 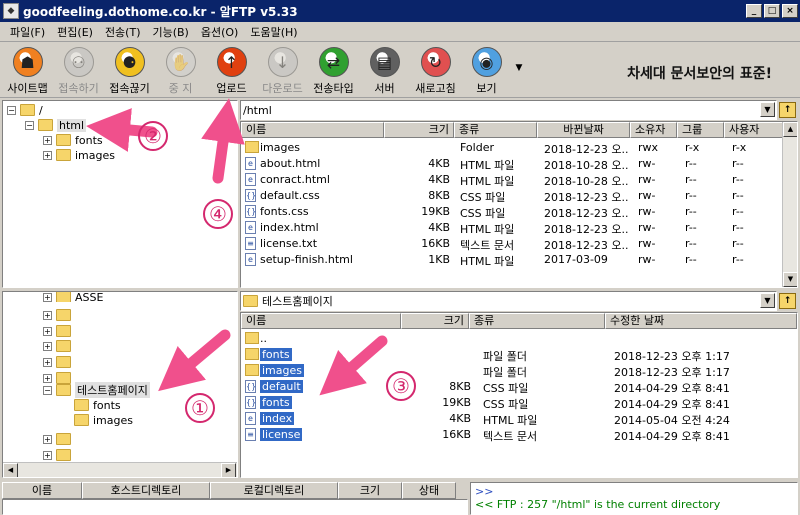 I want to click on table-row: e index 4KB HTML 파일 2014-05-04 오전 4:24, so click(x=519, y=419).